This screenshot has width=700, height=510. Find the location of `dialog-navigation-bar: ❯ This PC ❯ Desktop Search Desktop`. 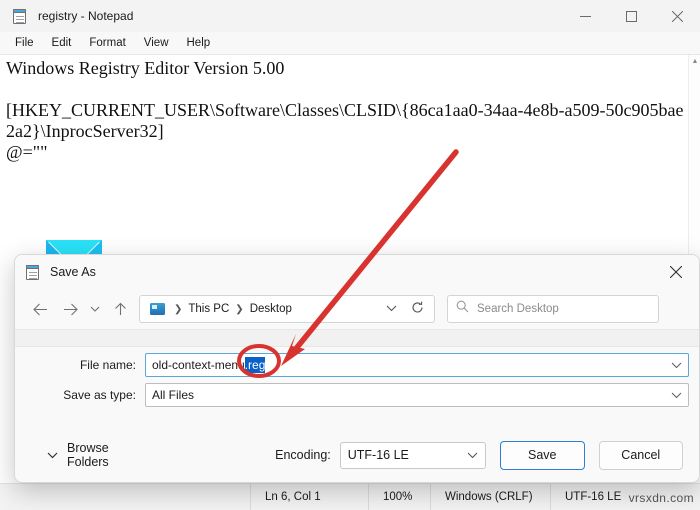

dialog-navigation-bar: ❯ This PC ❯ Desktop Search Desktop is located at coordinates (357, 309).